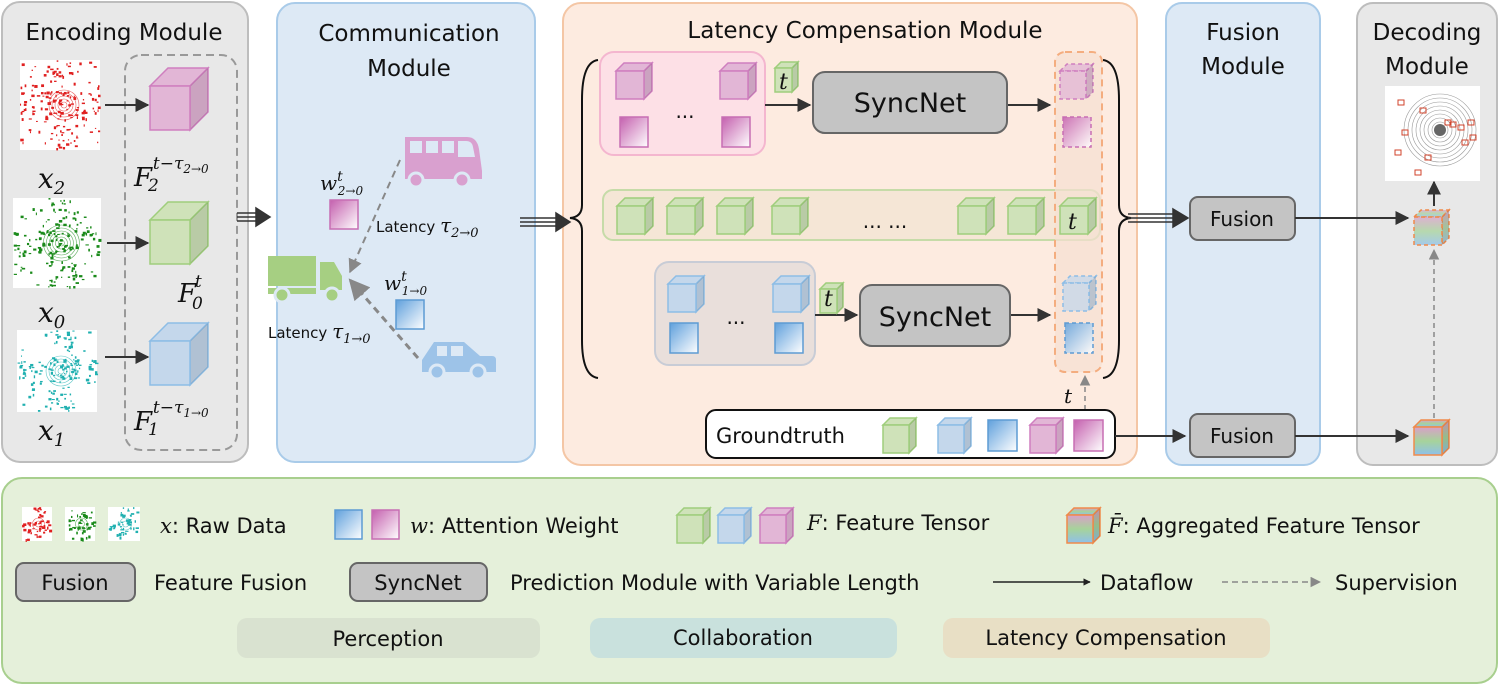 The height and width of the screenshot is (685, 1510). What do you see at coordinates (179, 233) in the screenshot?
I see `feature-cube-ego` at bounding box center [179, 233].